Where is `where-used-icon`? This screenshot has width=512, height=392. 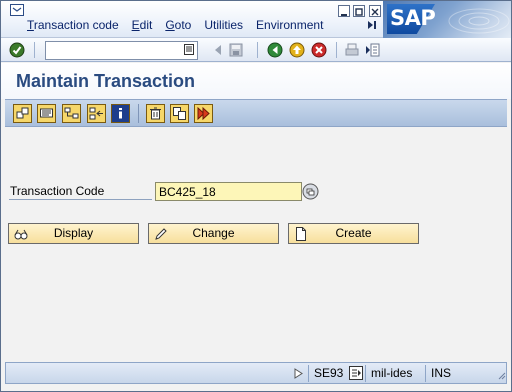 where-used-icon is located at coordinates (96, 113).